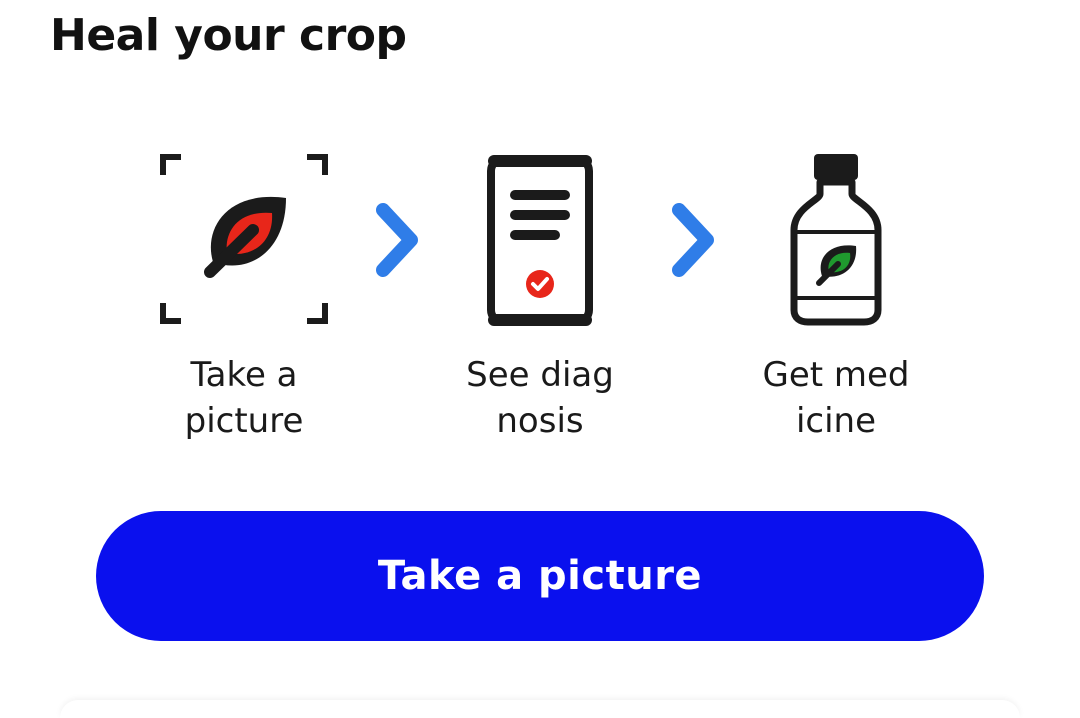  What do you see at coordinates (244, 398) in the screenshot?
I see `step-label-take-picture: Take a picture` at bounding box center [244, 398].